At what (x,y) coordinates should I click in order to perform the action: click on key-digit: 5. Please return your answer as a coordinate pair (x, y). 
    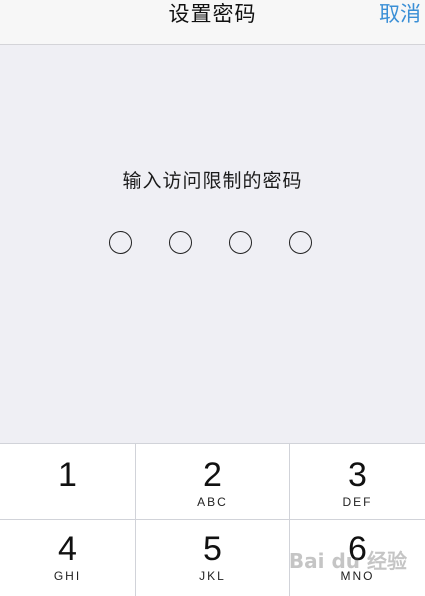
    Looking at the image, I should click on (212, 549).